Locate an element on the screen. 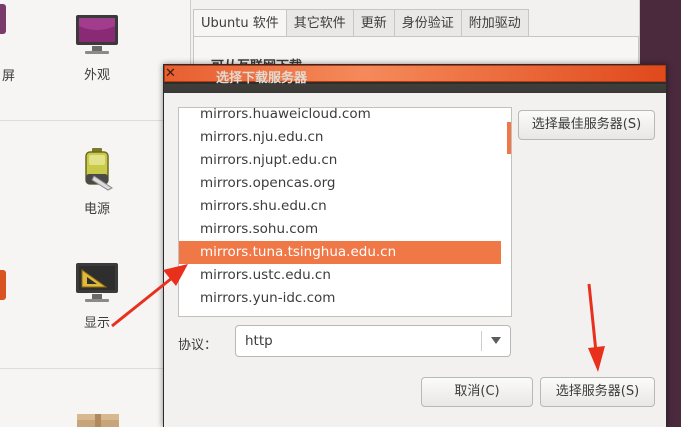 The width and height of the screenshot is (681, 427). tab-authentication: 身份验证 is located at coordinates (428, 23).